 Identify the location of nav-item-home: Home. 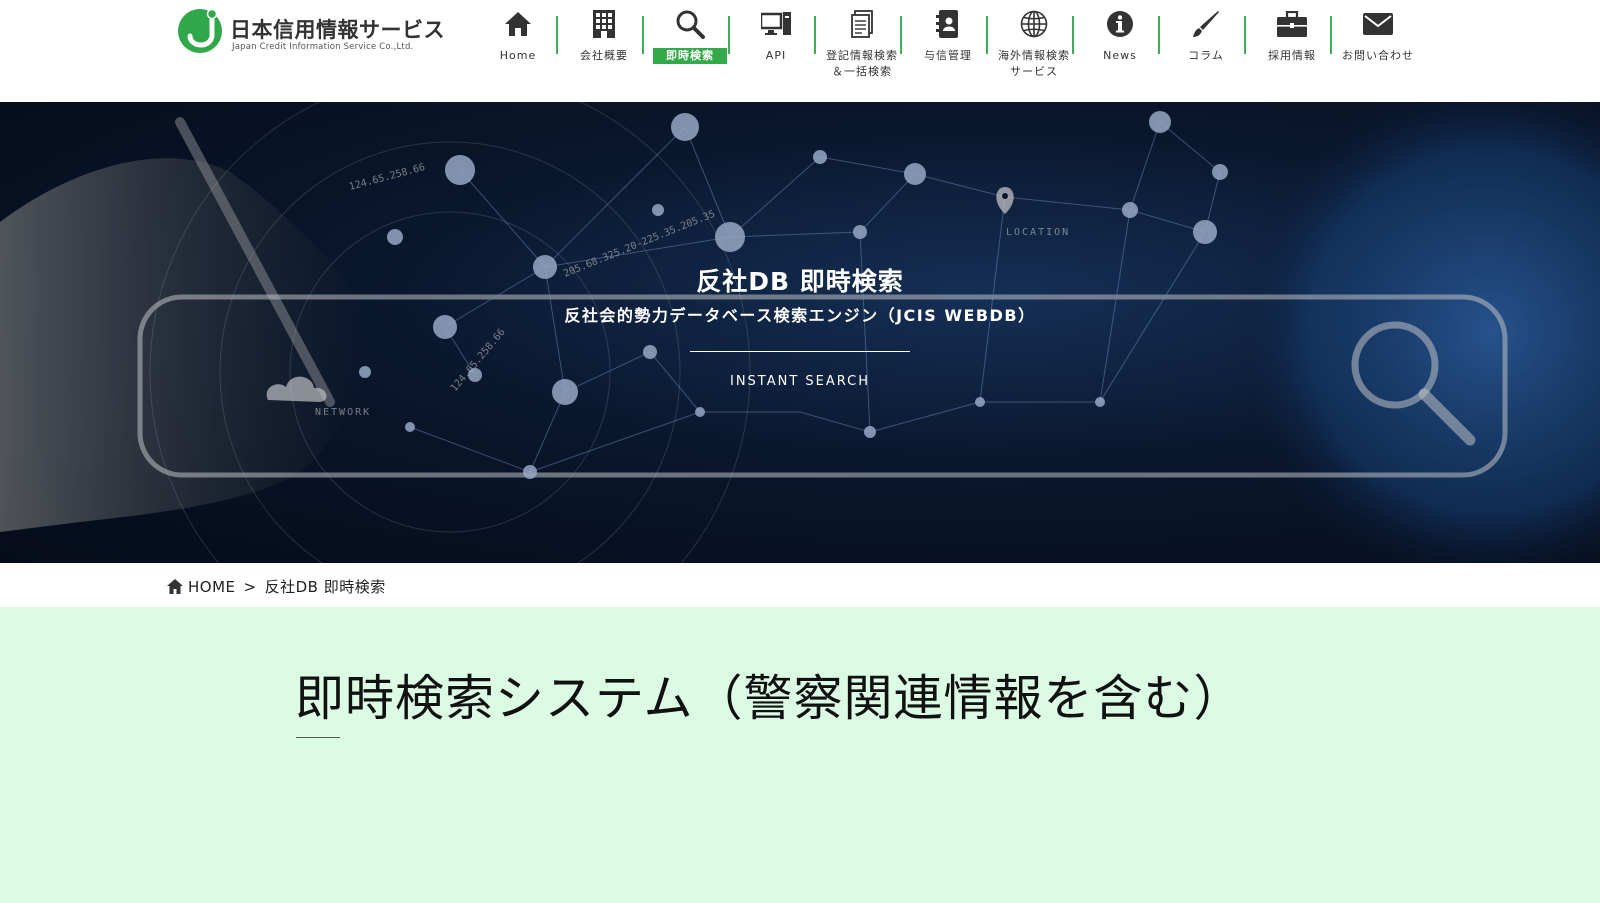
(518, 45).